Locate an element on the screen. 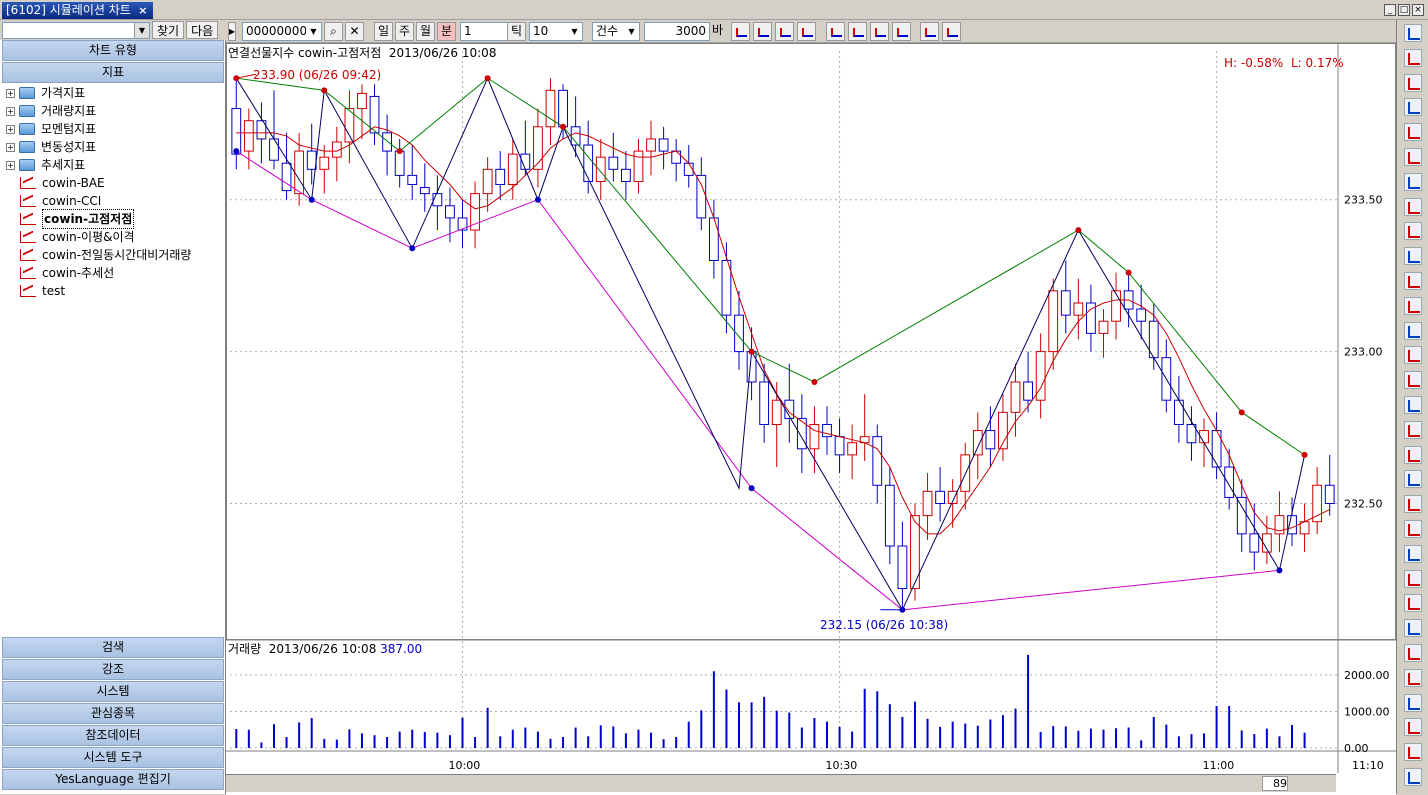  tree-folder: + 가격지표 is located at coordinates (112, 93).